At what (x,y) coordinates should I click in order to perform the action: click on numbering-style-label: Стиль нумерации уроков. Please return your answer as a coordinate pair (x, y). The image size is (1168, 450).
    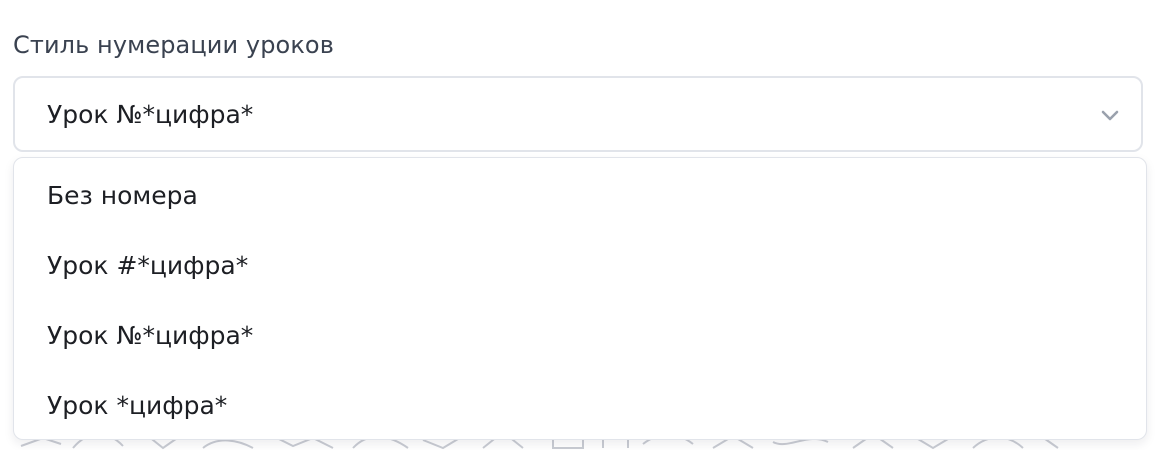
    Looking at the image, I should click on (173, 45).